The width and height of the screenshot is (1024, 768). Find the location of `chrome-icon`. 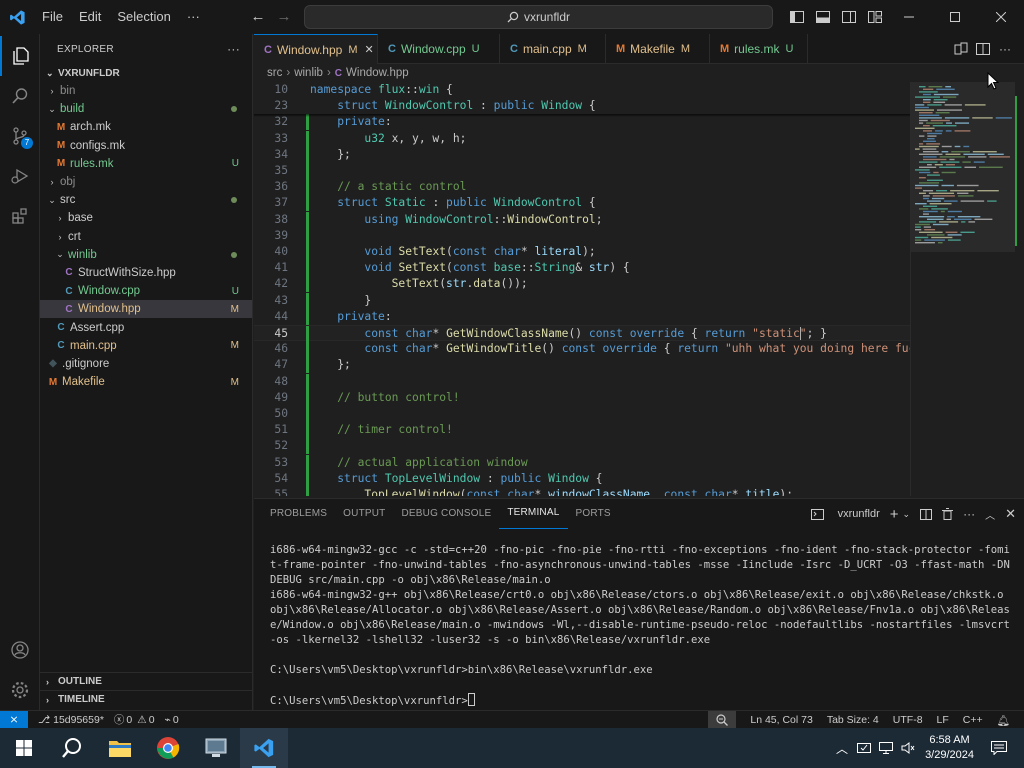

chrome-icon is located at coordinates (168, 748).